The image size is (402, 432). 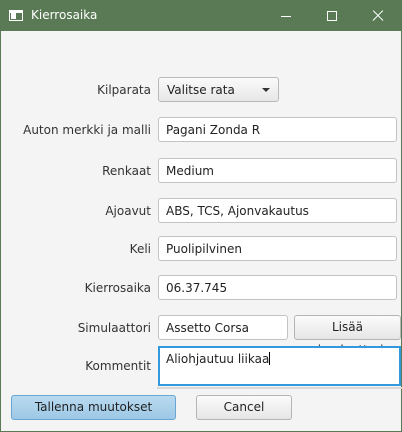 I want to click on close-icon, so click(x=378, y=16).